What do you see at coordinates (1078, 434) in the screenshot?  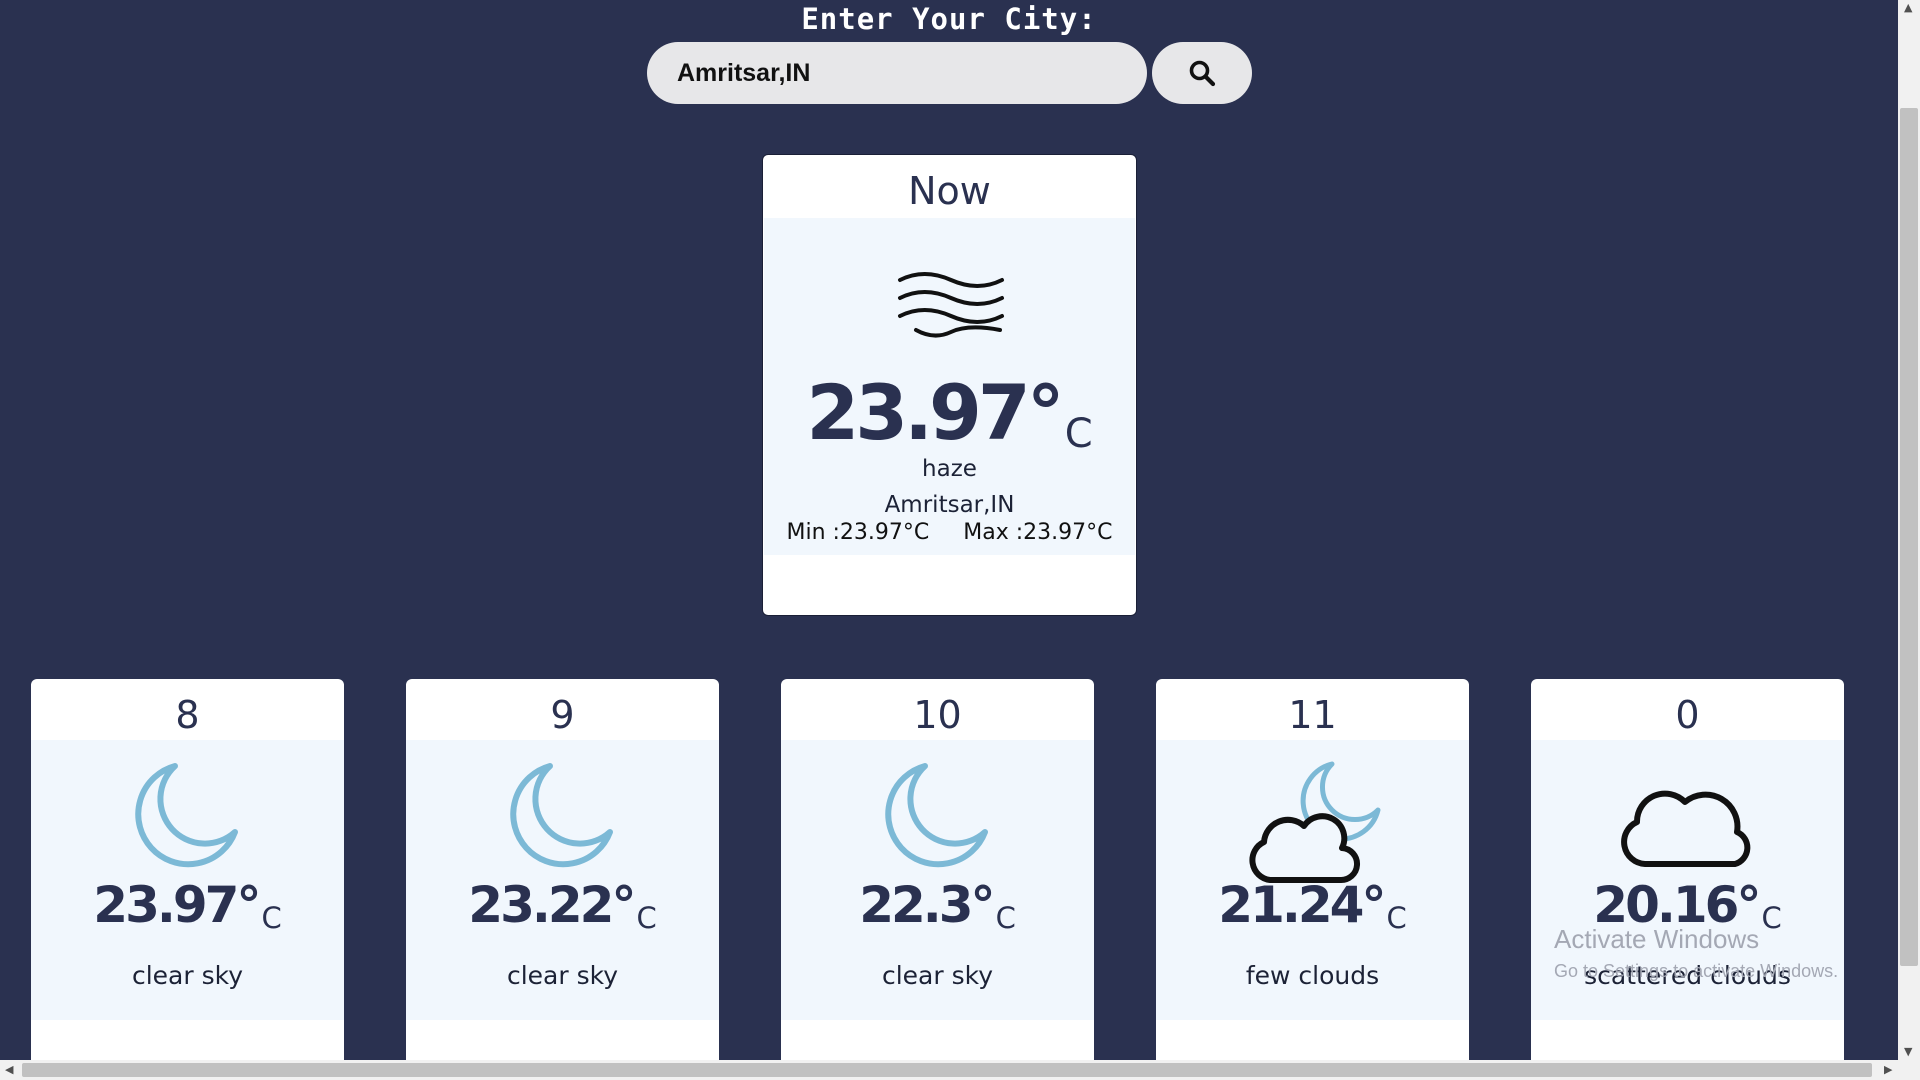 I see `current-temp-unit: C` at bounding box center [1078, 434].